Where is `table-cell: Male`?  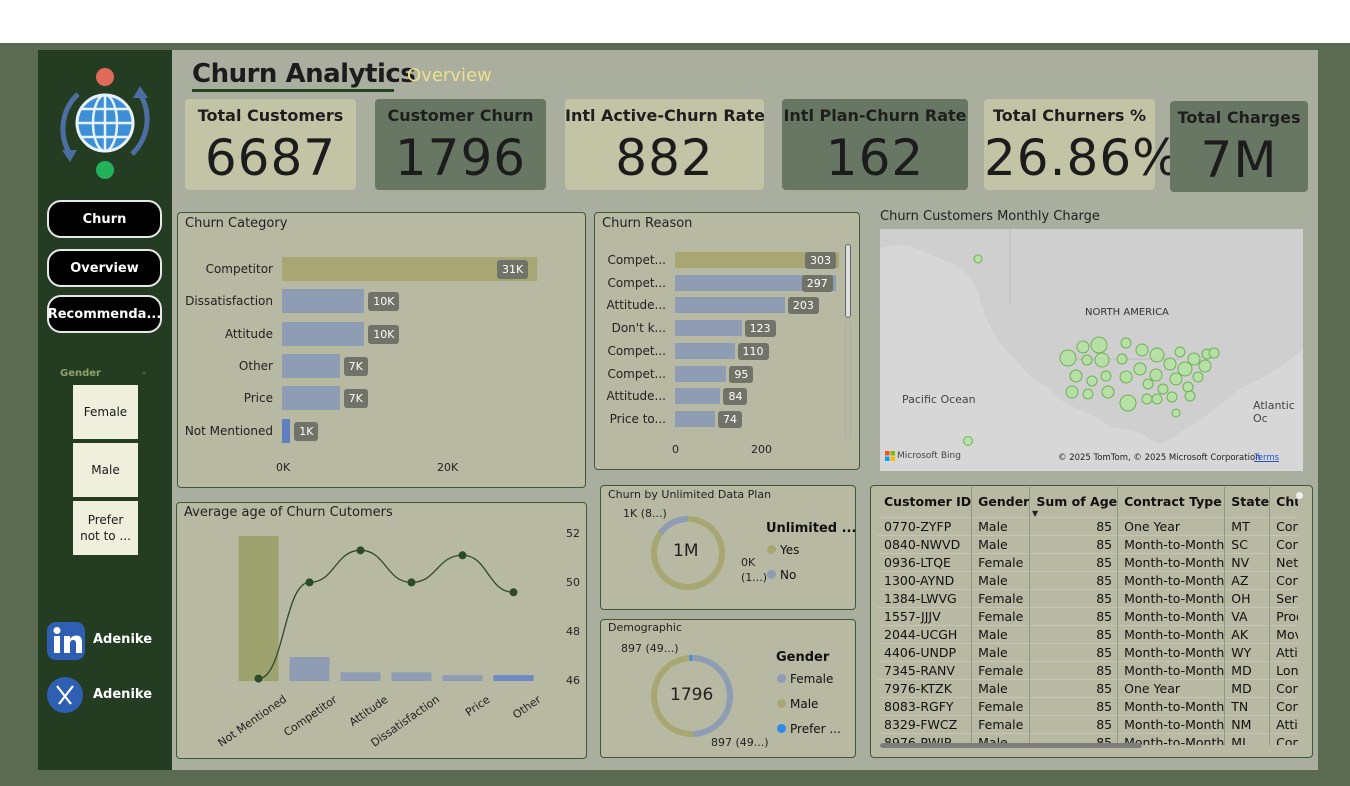 table-cell: Male is located at coordinates (1001, 687).